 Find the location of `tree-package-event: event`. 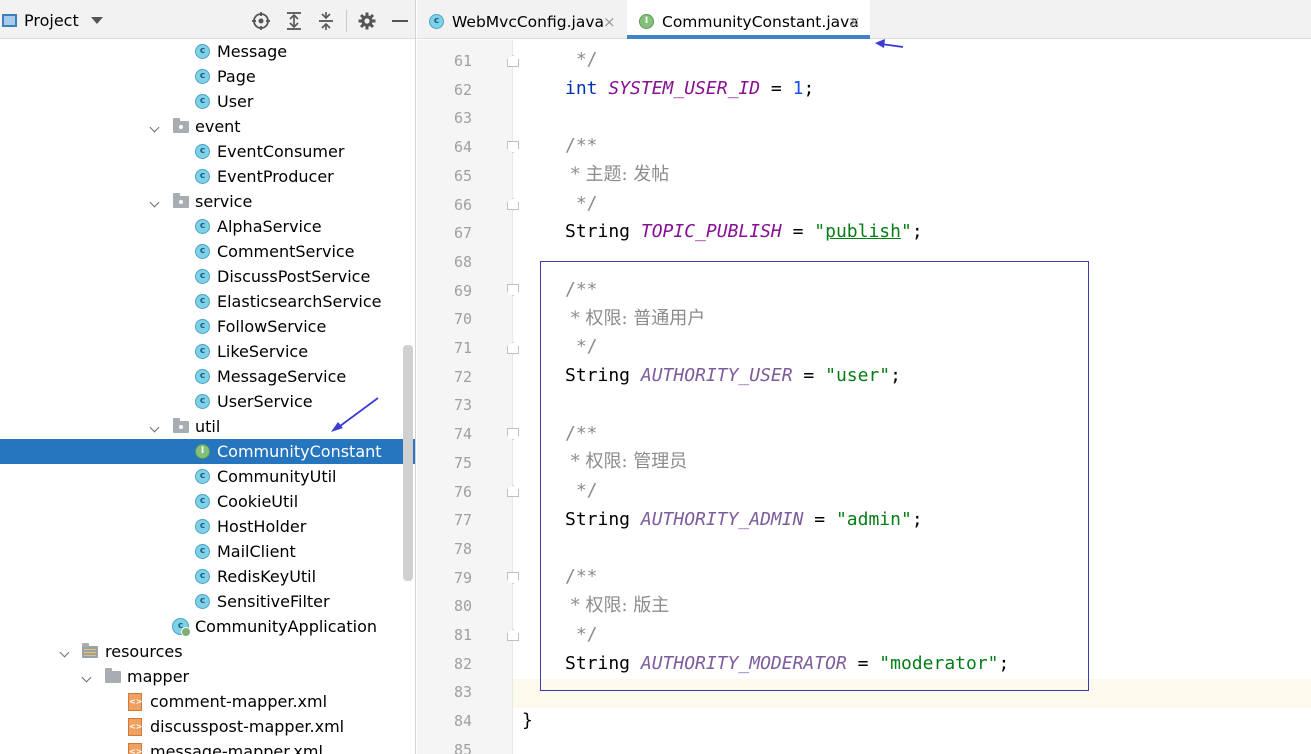

tree-package-event: event is located at coordinates (207, 126).